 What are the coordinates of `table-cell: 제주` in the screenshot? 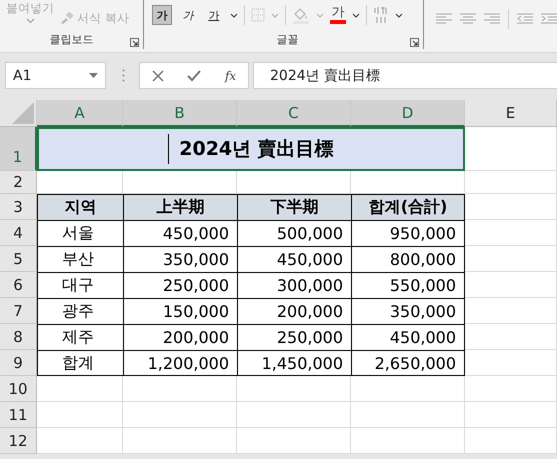 It's located at (80, 337).